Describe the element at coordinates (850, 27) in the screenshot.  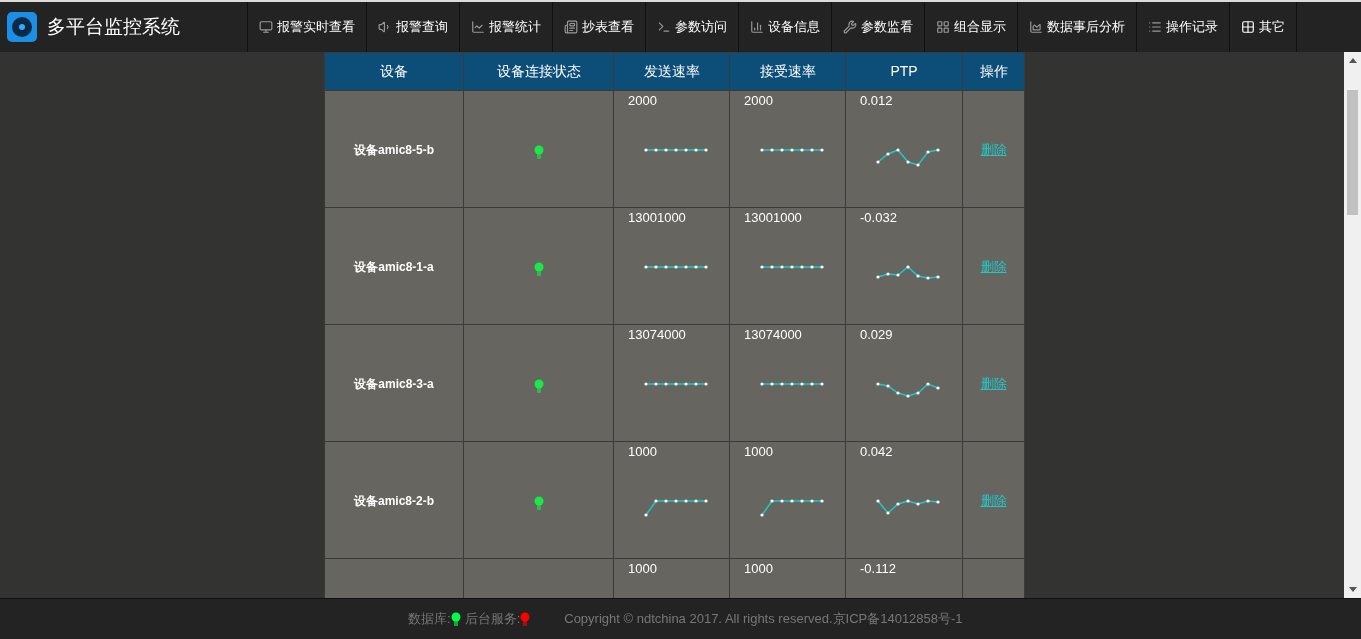
I see `wrench-icon` at that location.